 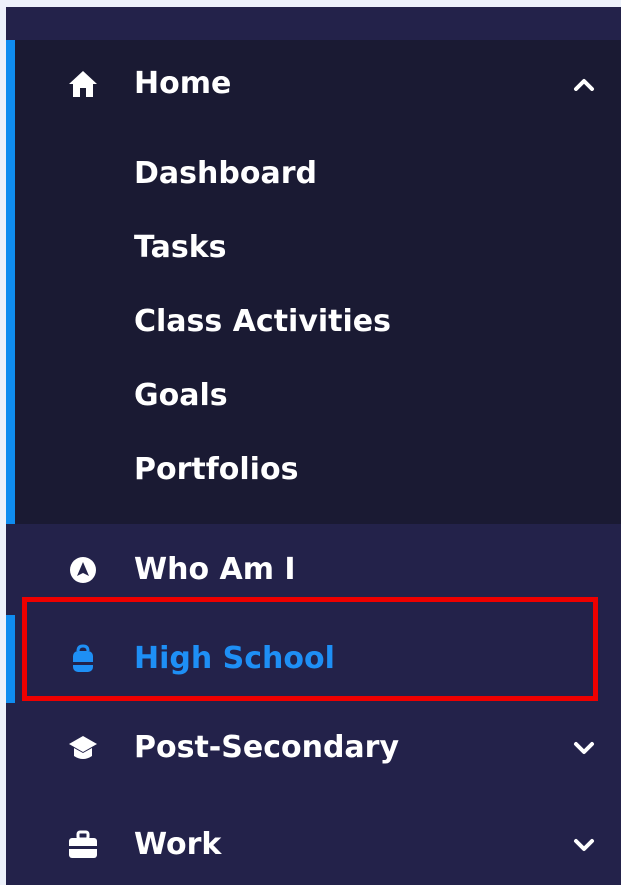 What do you see at coordinates (225, 174) in the screenshot?
I see `submenu-item-dashboard: Dashboard` at bounding box center [225, 174].